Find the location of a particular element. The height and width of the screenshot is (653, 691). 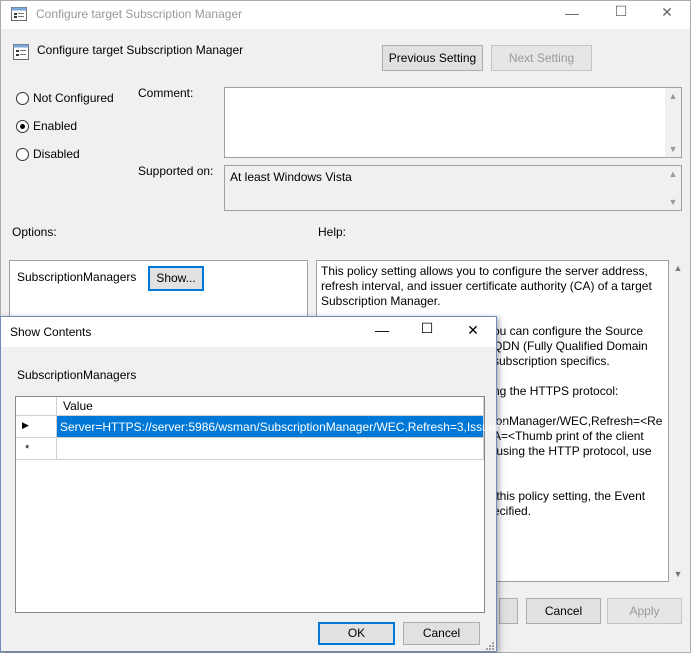

comment-label: Comment: is located at coordinates (166, 93).